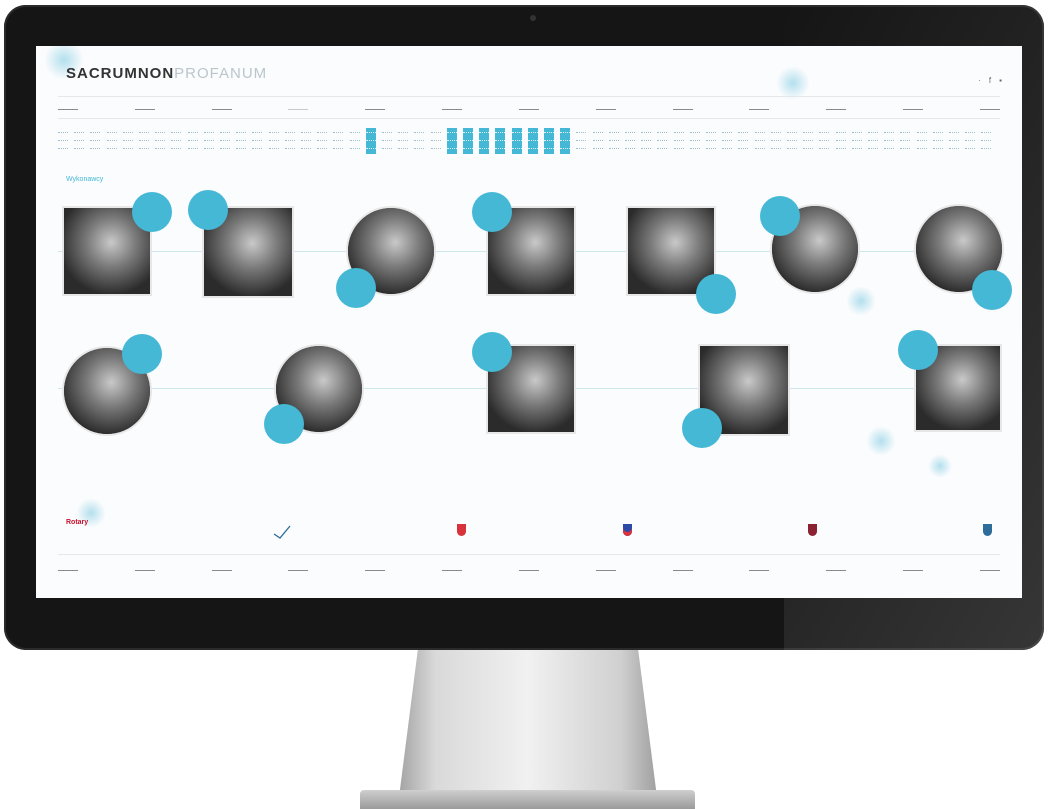 This screenshot has height=809, width=1048. I want to click on social-icon: ·, so click(979, 80).